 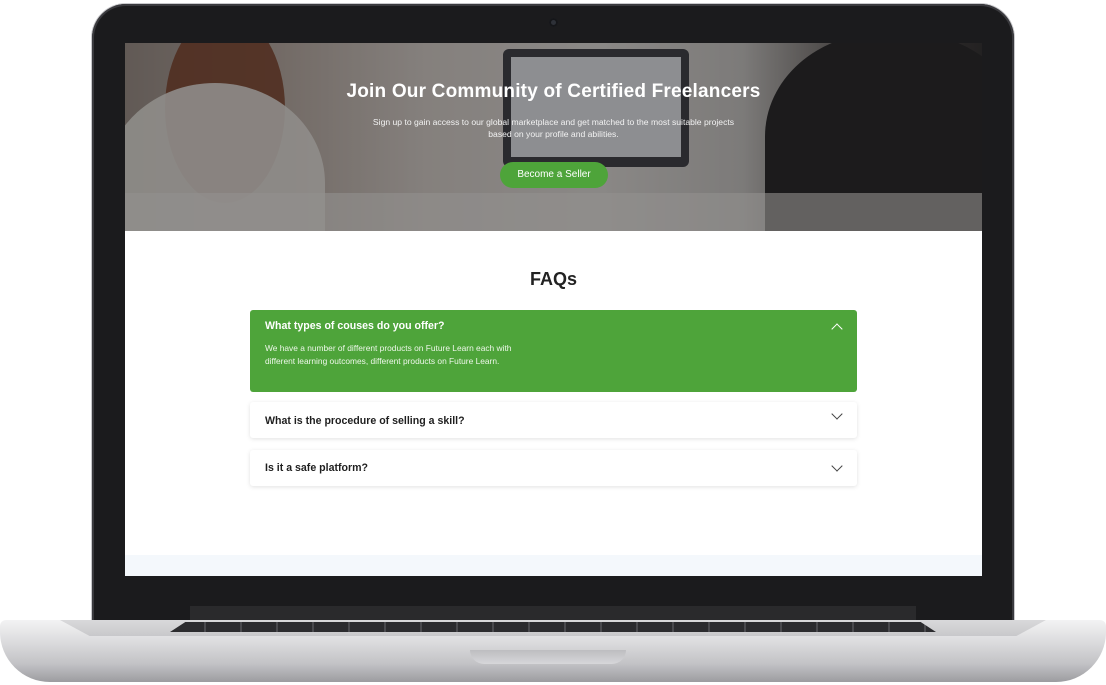 What do you see at coordinates (837, 329) in the screenshot?
I see `chevron-up-icon` at bounding box center [837, 329].